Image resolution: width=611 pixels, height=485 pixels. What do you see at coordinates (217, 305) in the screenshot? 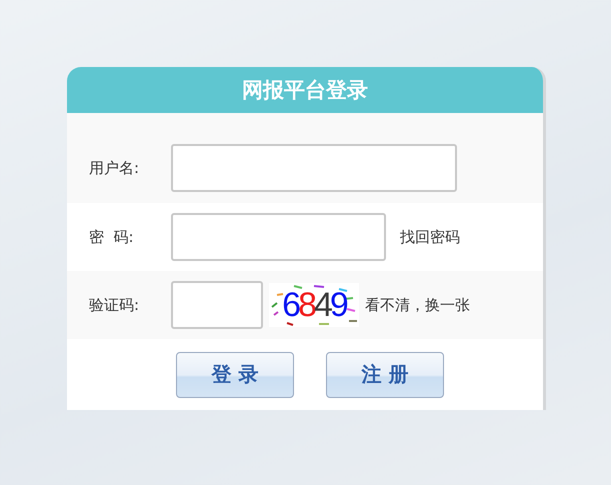
I see `captcha-field` at bounding box center [217, 305].